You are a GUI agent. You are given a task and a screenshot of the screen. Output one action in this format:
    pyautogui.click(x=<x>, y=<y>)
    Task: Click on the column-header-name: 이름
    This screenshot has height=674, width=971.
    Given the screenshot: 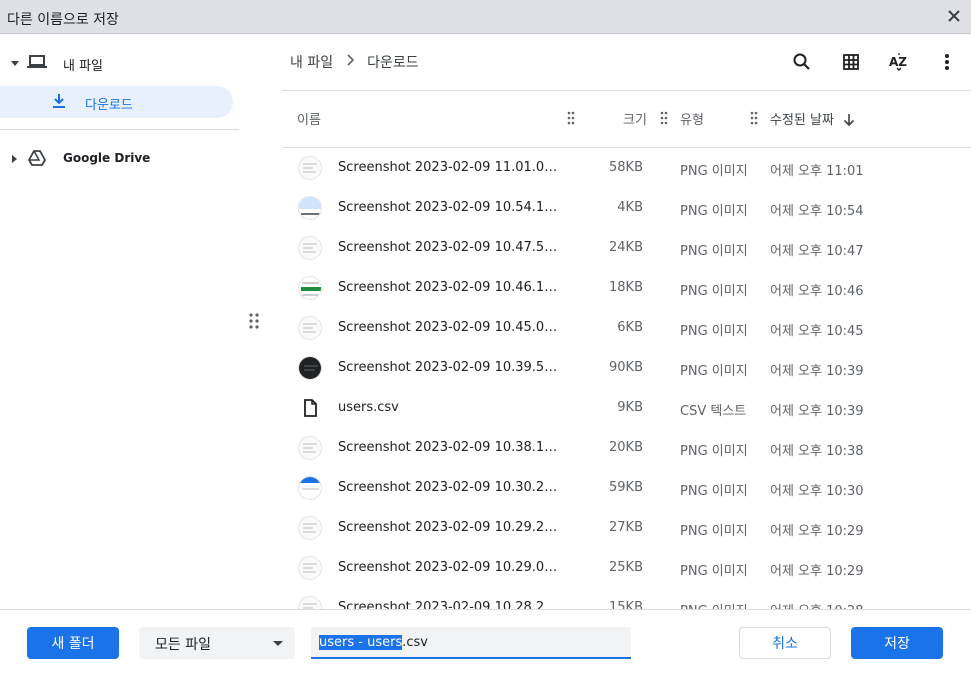 What is the action you would take?
    pyautogui.click(x=309, y=118)
    